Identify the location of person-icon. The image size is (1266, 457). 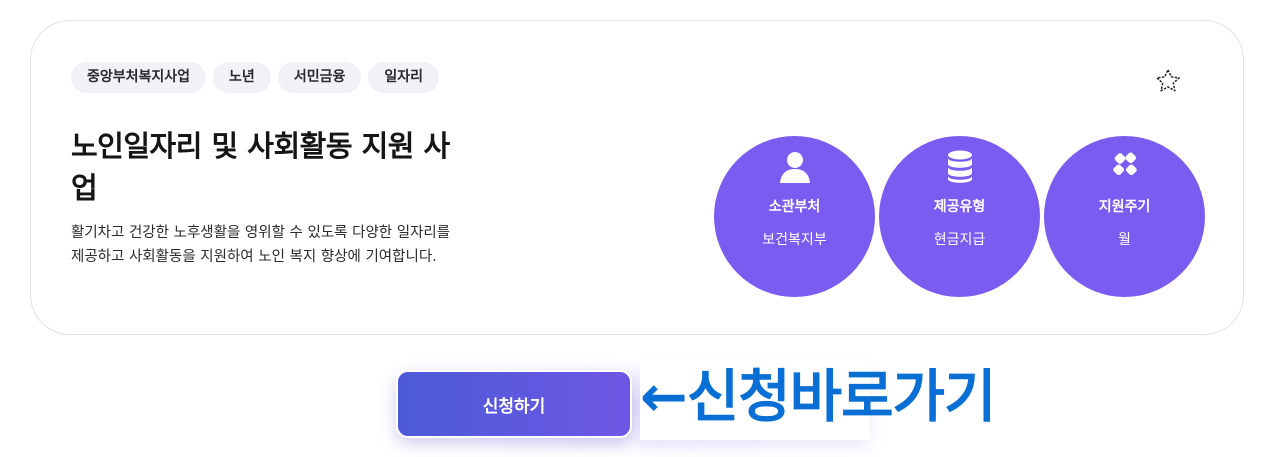
(795, 167).